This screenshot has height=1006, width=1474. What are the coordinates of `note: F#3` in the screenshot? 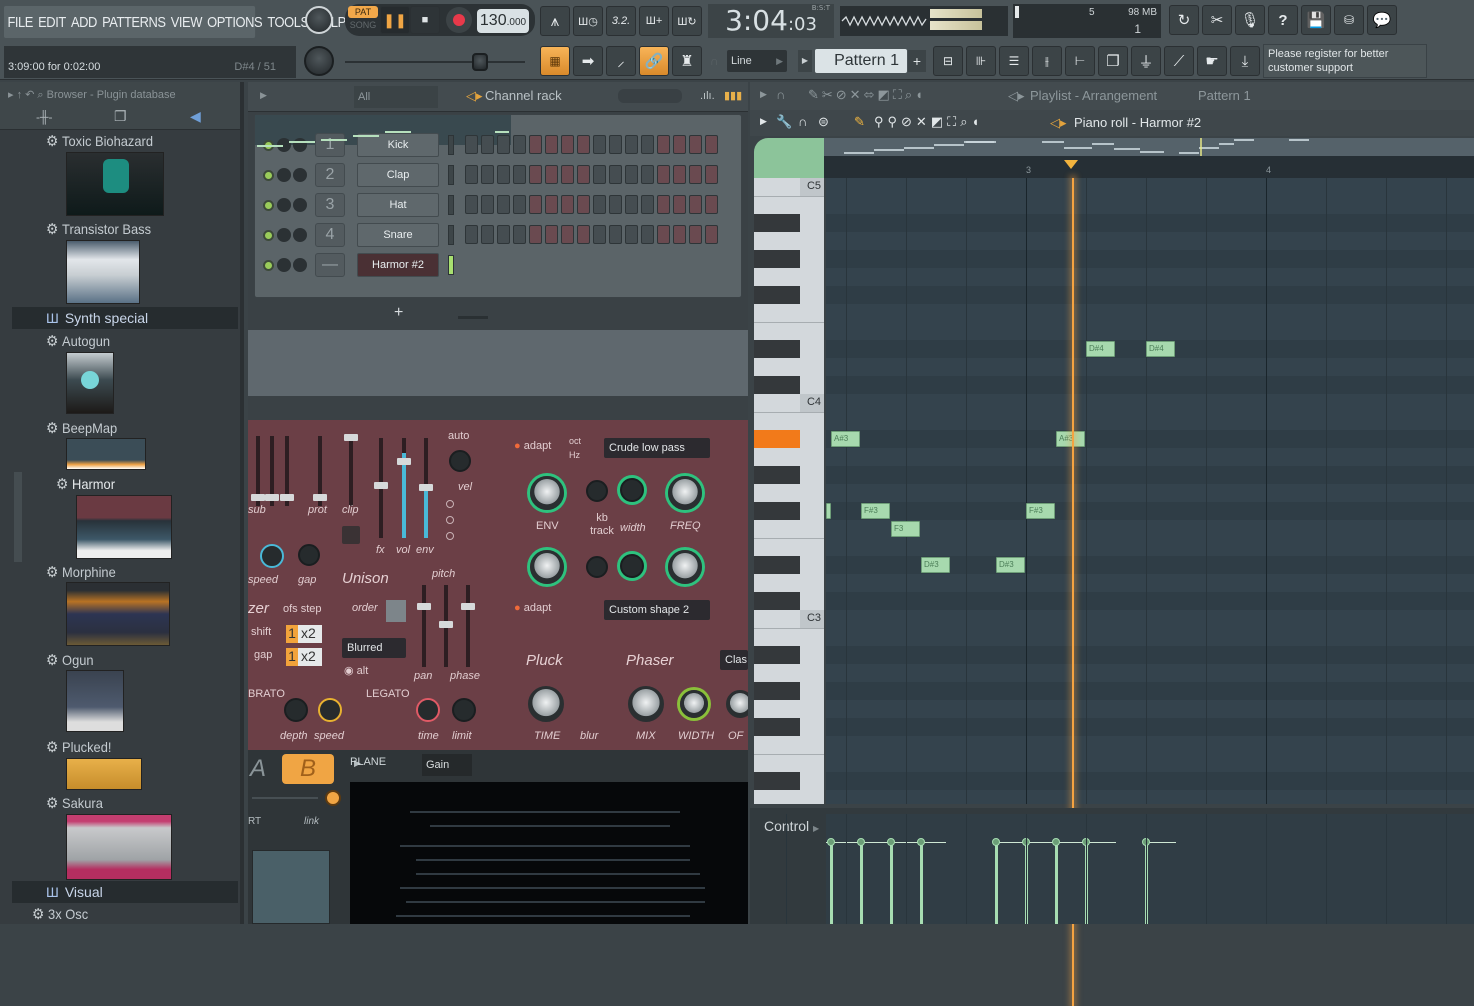 It's located at (875, 511).